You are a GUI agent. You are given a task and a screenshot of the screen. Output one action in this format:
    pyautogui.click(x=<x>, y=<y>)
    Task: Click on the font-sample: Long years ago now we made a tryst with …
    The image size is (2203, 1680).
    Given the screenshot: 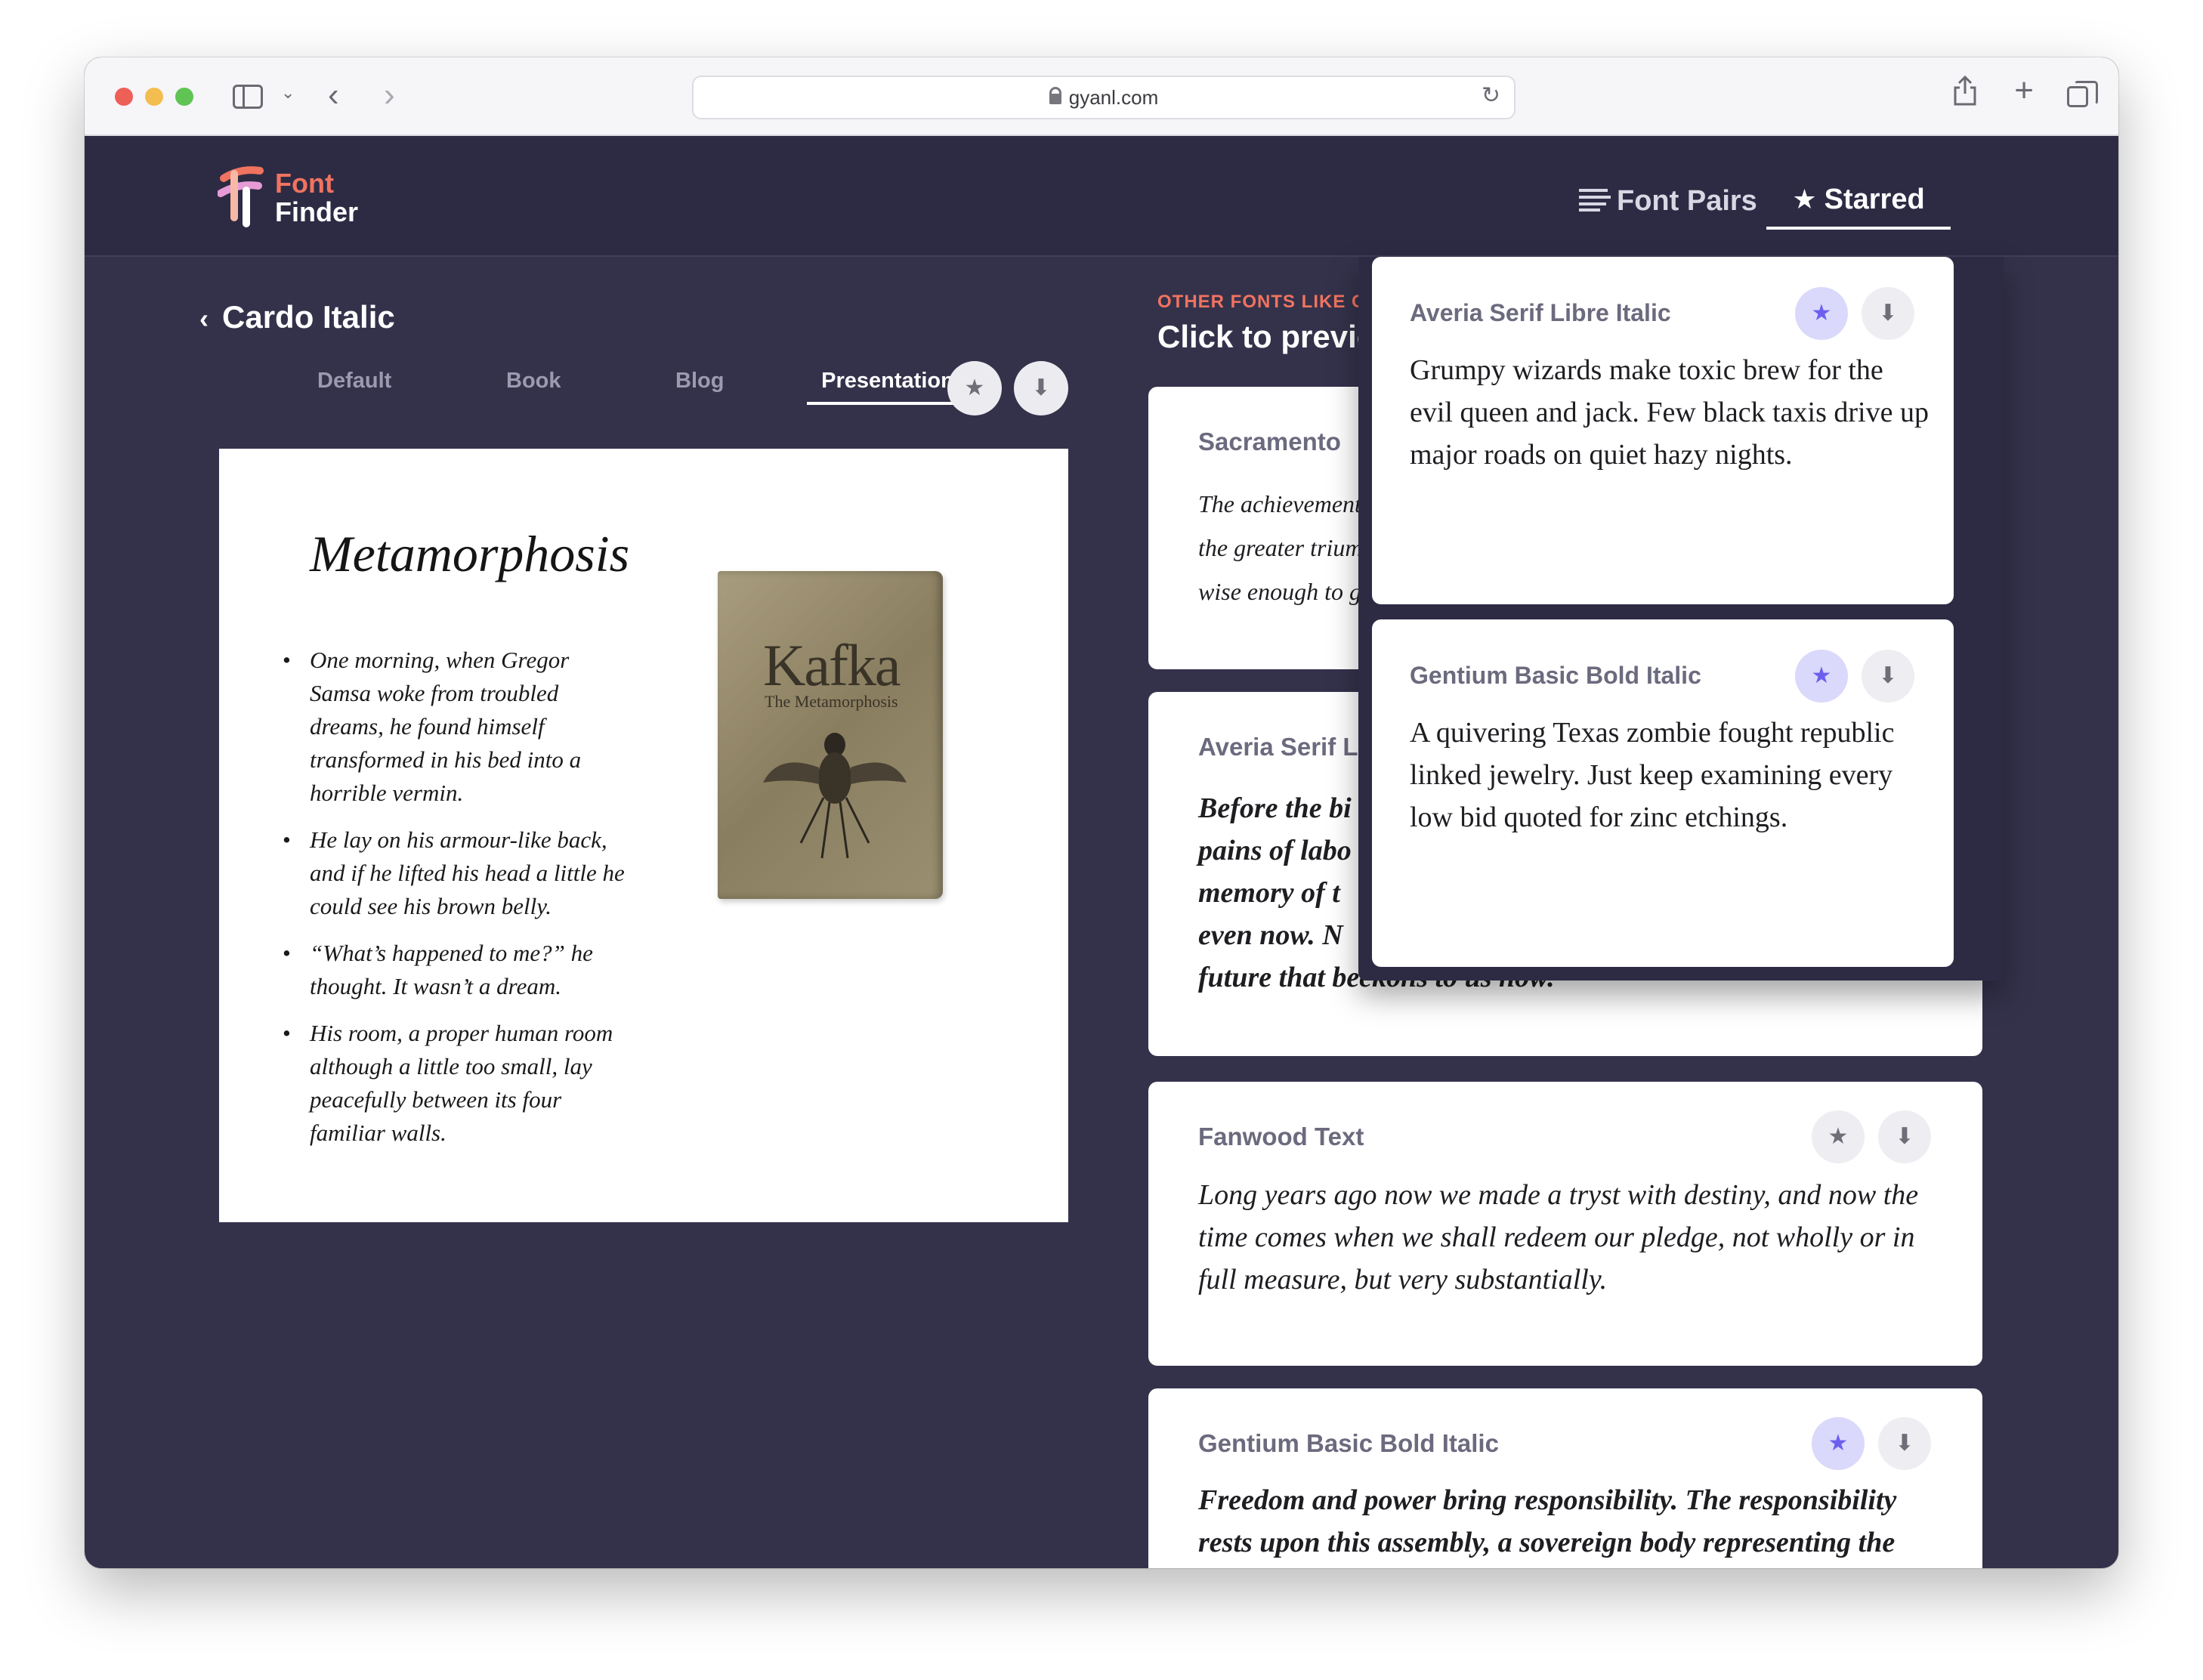 What is the action you would take?
    pyautogui.click(x=1559, y=1237)
    